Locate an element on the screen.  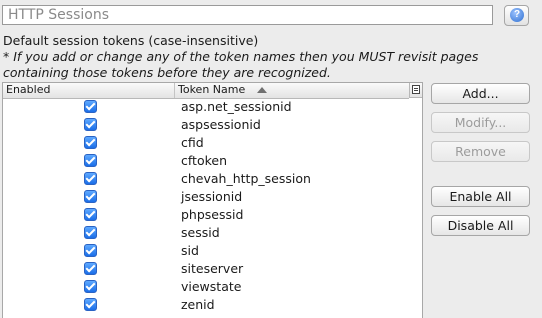
column-header-enabled: Enabled is located at coordinates (89, 90).